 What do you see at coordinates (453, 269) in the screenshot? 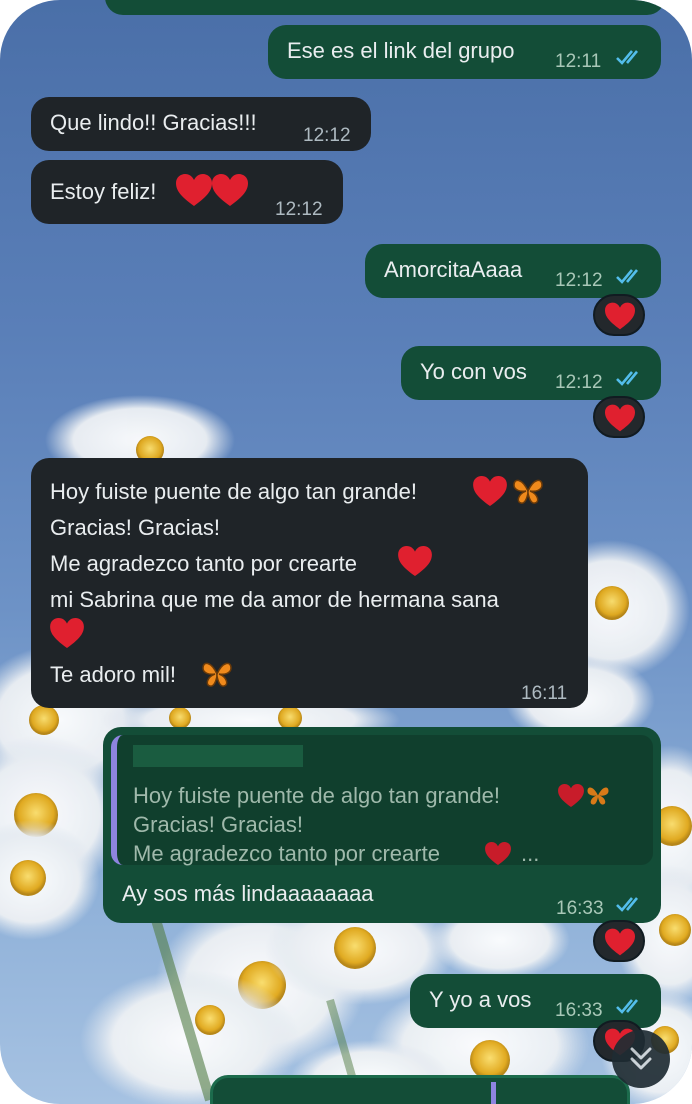
I see `message-text: AmorcitaAaaa` at bounding box center [453, 269].